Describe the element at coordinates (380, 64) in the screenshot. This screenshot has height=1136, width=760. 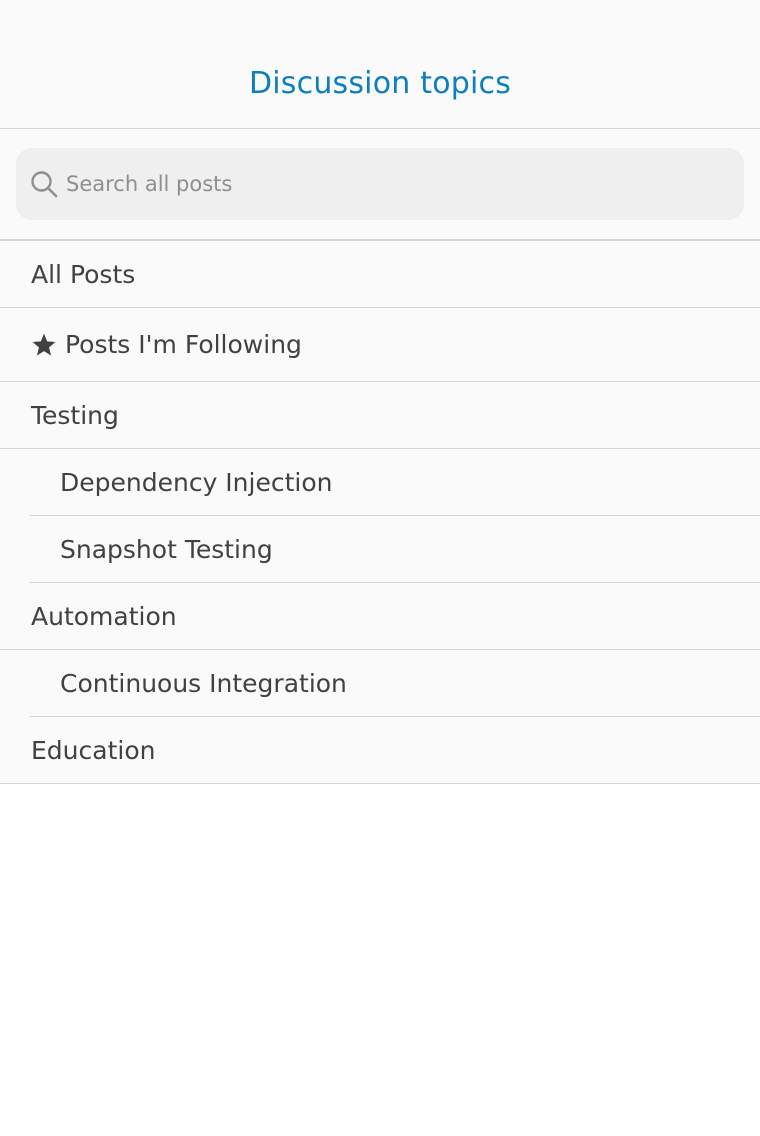
I see `navigation-bar: Discussion topics` at that location.